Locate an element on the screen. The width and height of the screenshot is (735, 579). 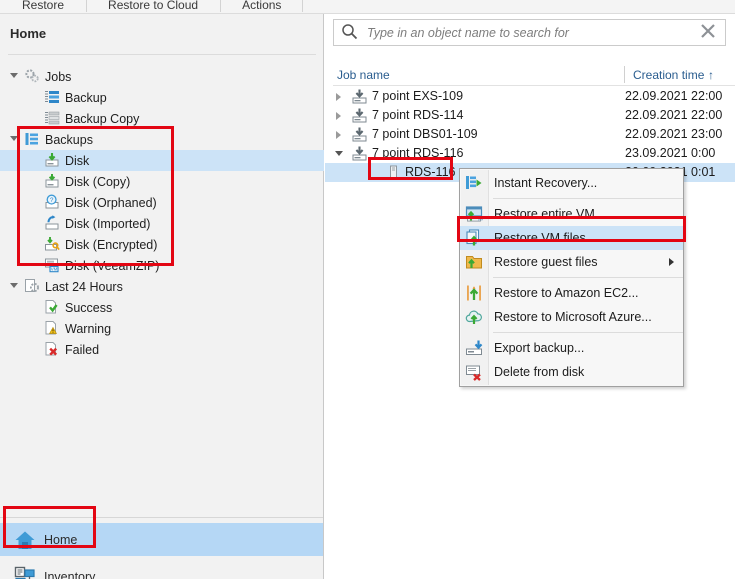
disk-orphaned-icon: ? is located at coordinates (52, 202).